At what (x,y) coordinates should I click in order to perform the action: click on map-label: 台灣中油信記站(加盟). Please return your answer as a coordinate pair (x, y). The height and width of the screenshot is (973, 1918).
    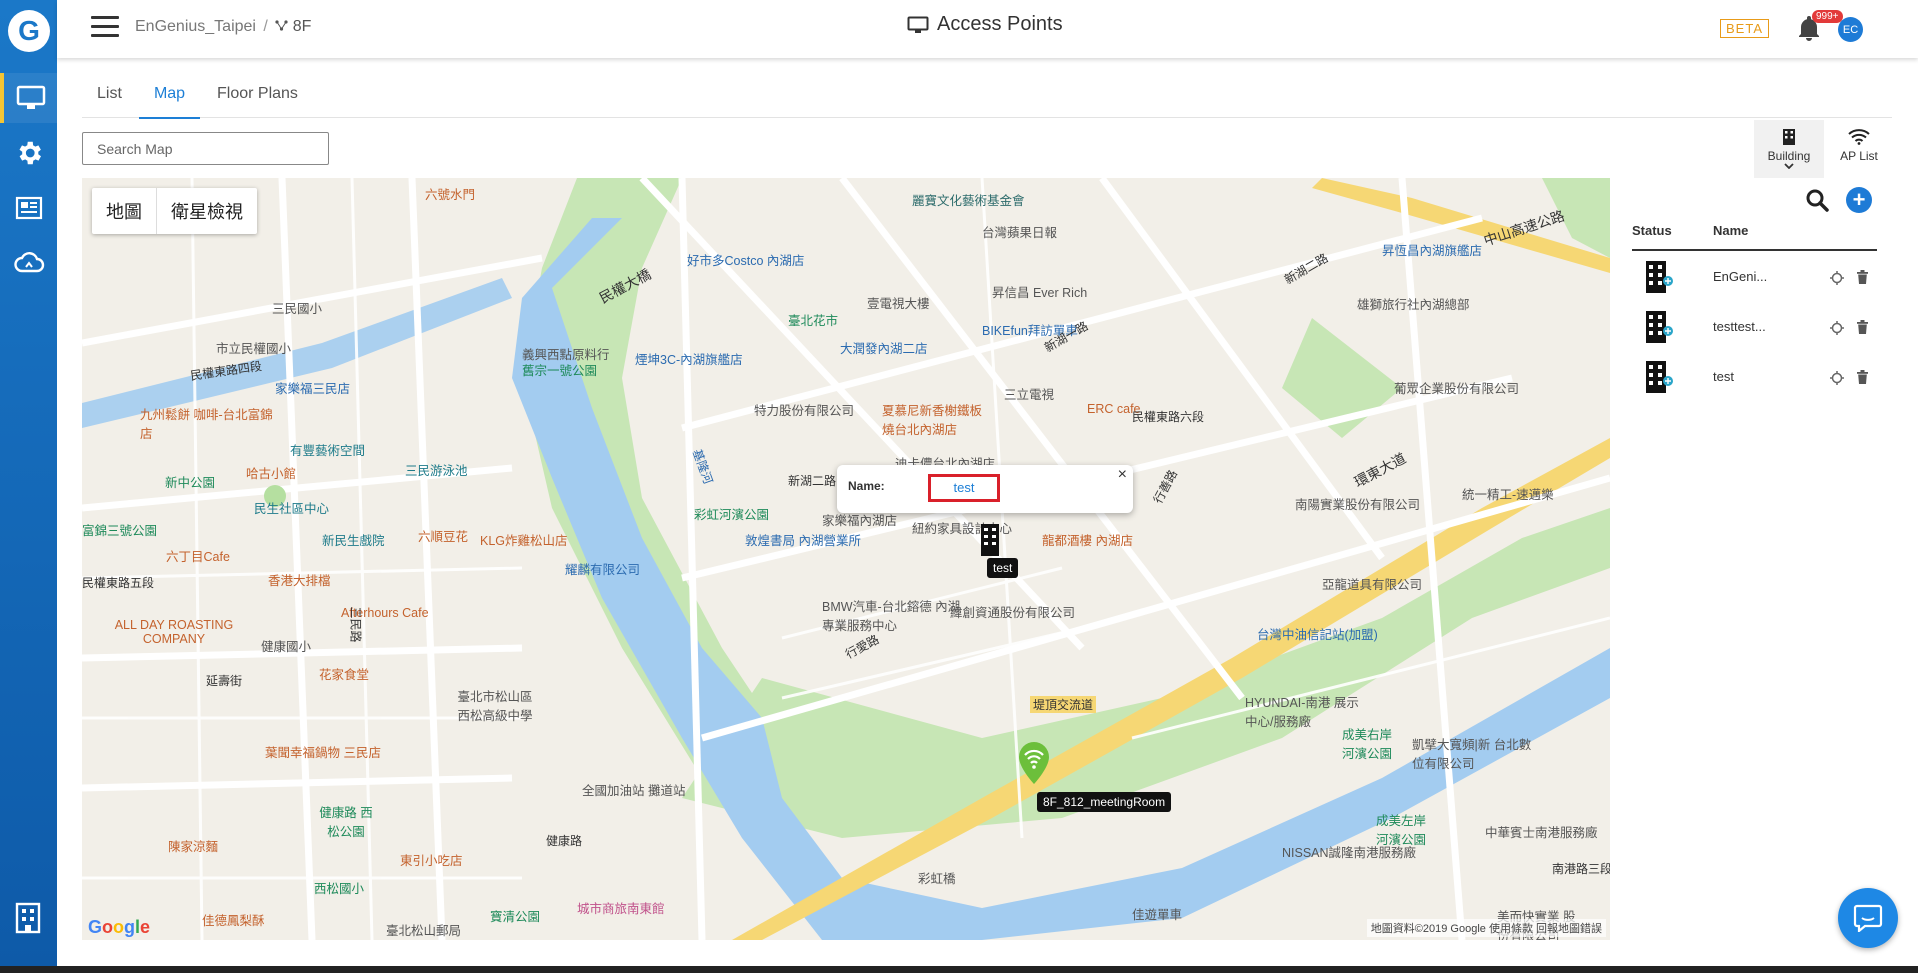
    Looking at the image, I should click on (1317, 635).